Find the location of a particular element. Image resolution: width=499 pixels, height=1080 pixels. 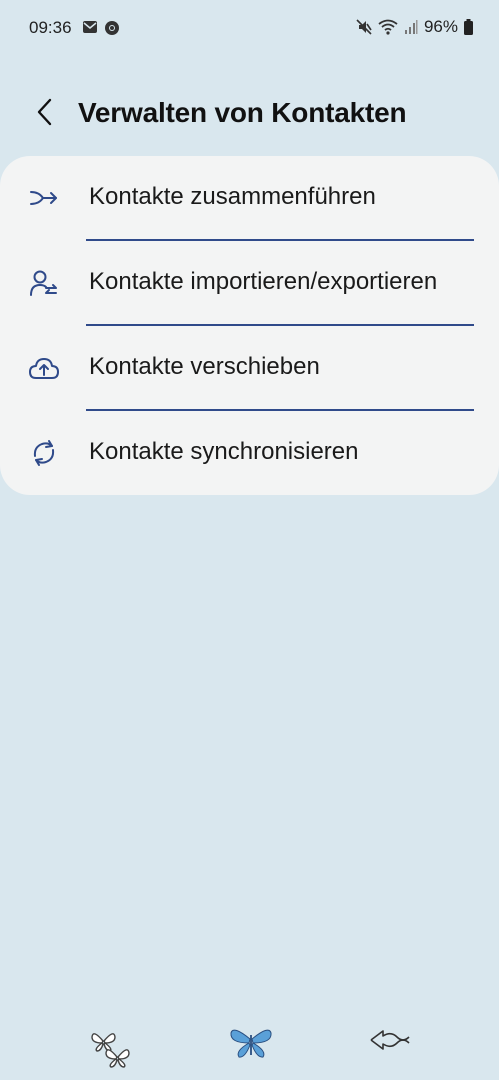

header: Verwalten von Kontakten is located at coordinates (249, 113).